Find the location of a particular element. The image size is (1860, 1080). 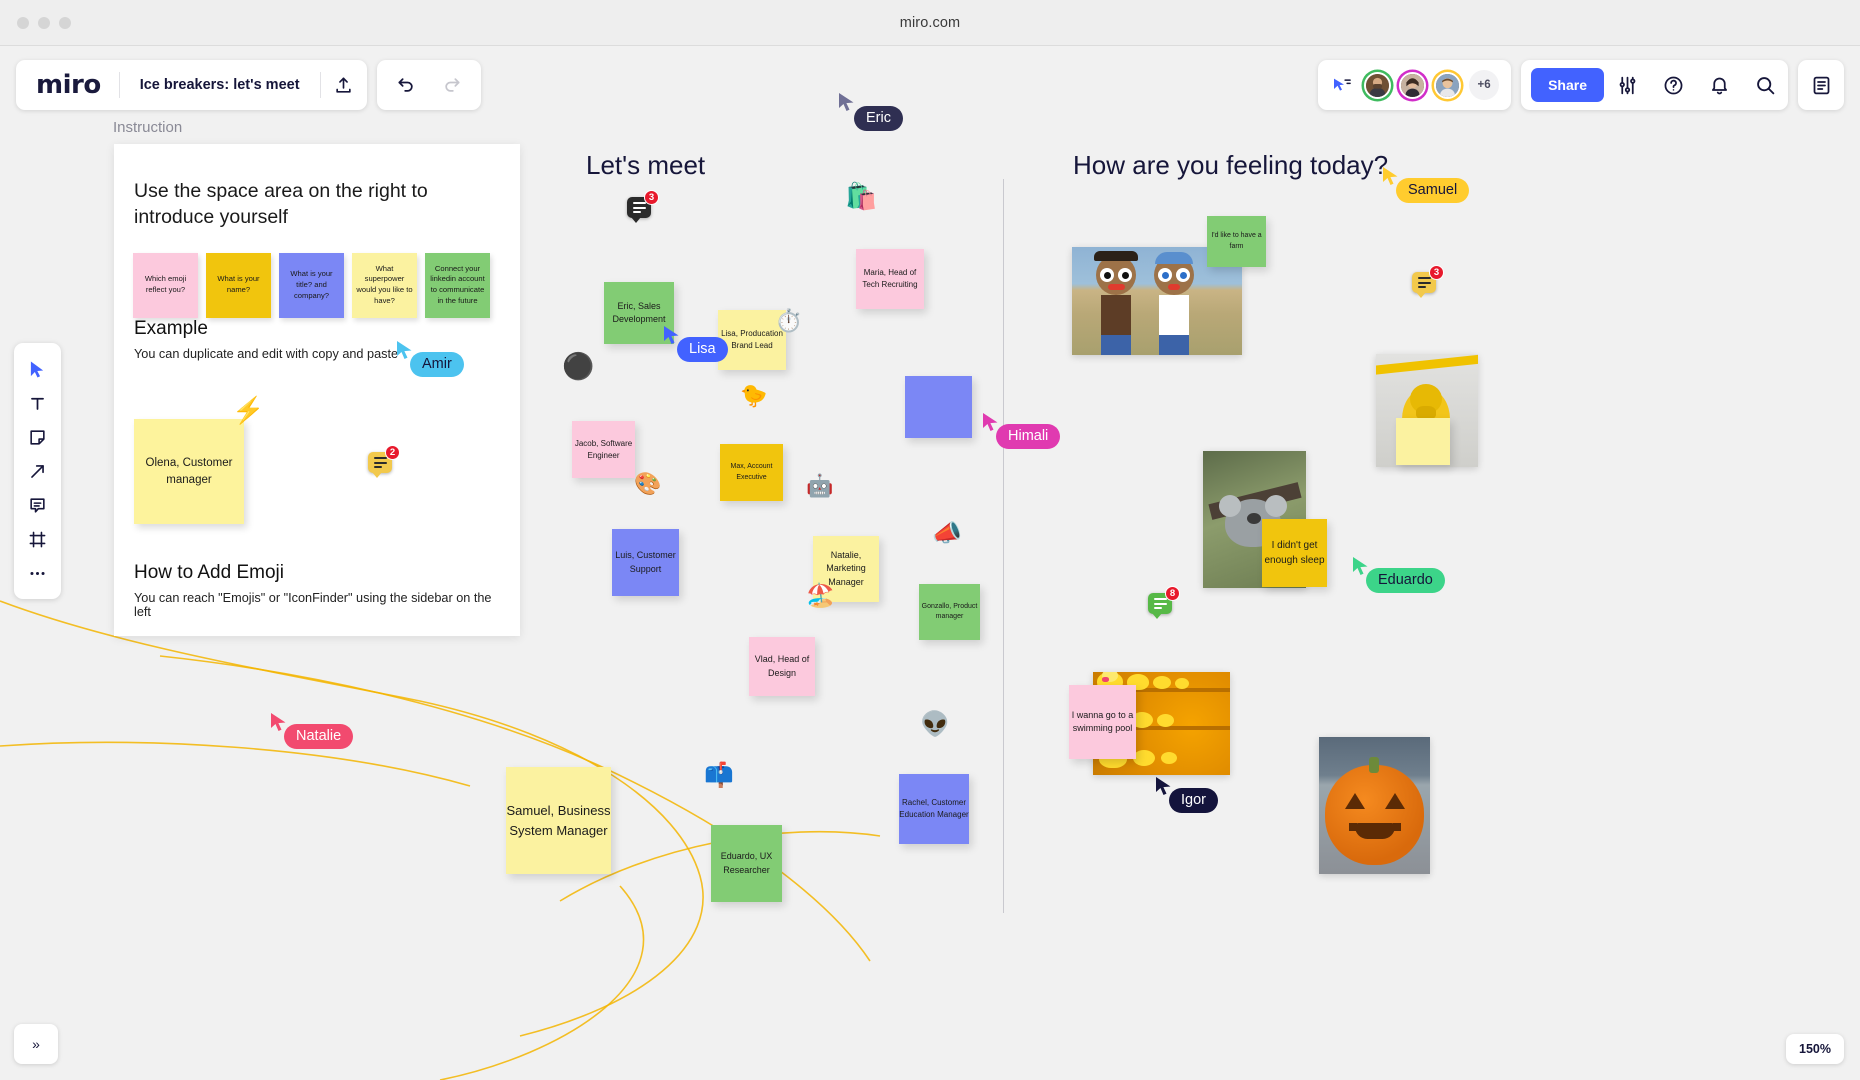

comment-count: 8 is located at coordinates (1172, 593).